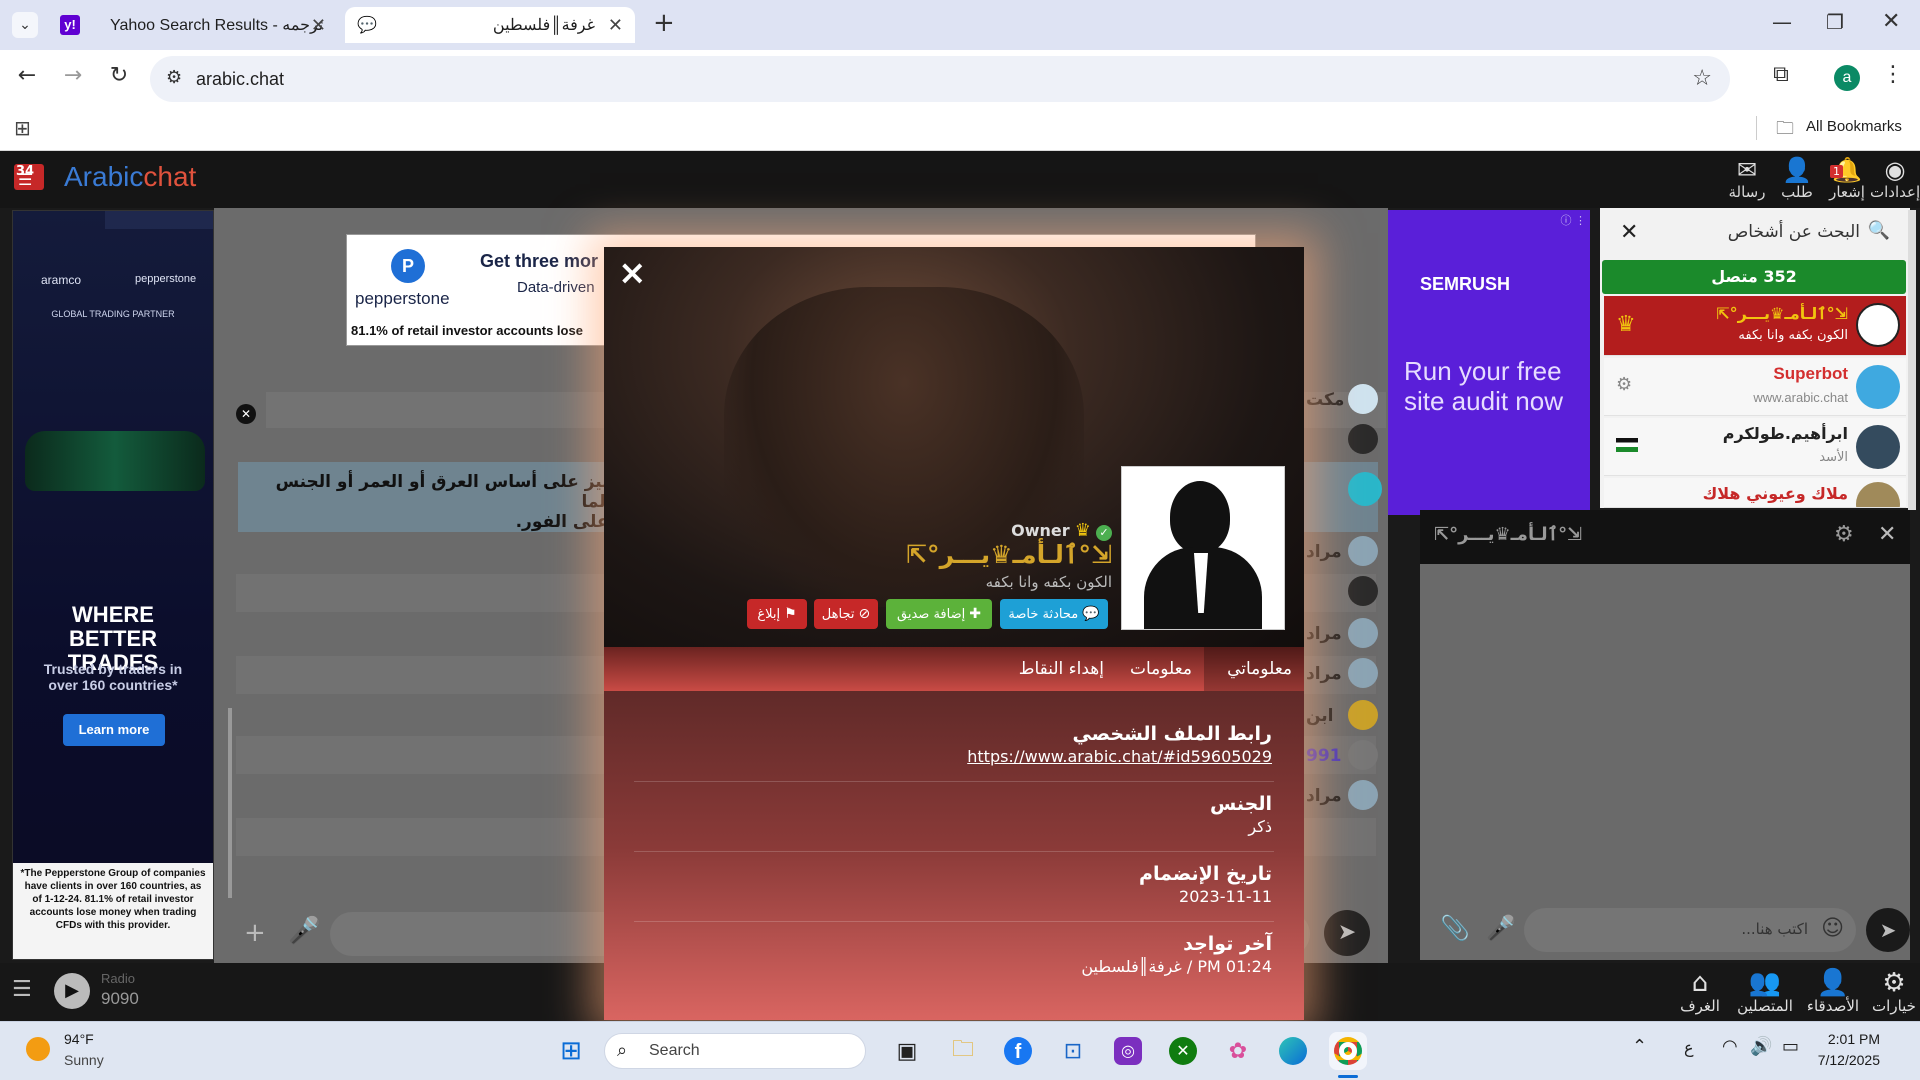  I want to click on pm-input: اكتب هنا... ☺, so click(1690, 930).